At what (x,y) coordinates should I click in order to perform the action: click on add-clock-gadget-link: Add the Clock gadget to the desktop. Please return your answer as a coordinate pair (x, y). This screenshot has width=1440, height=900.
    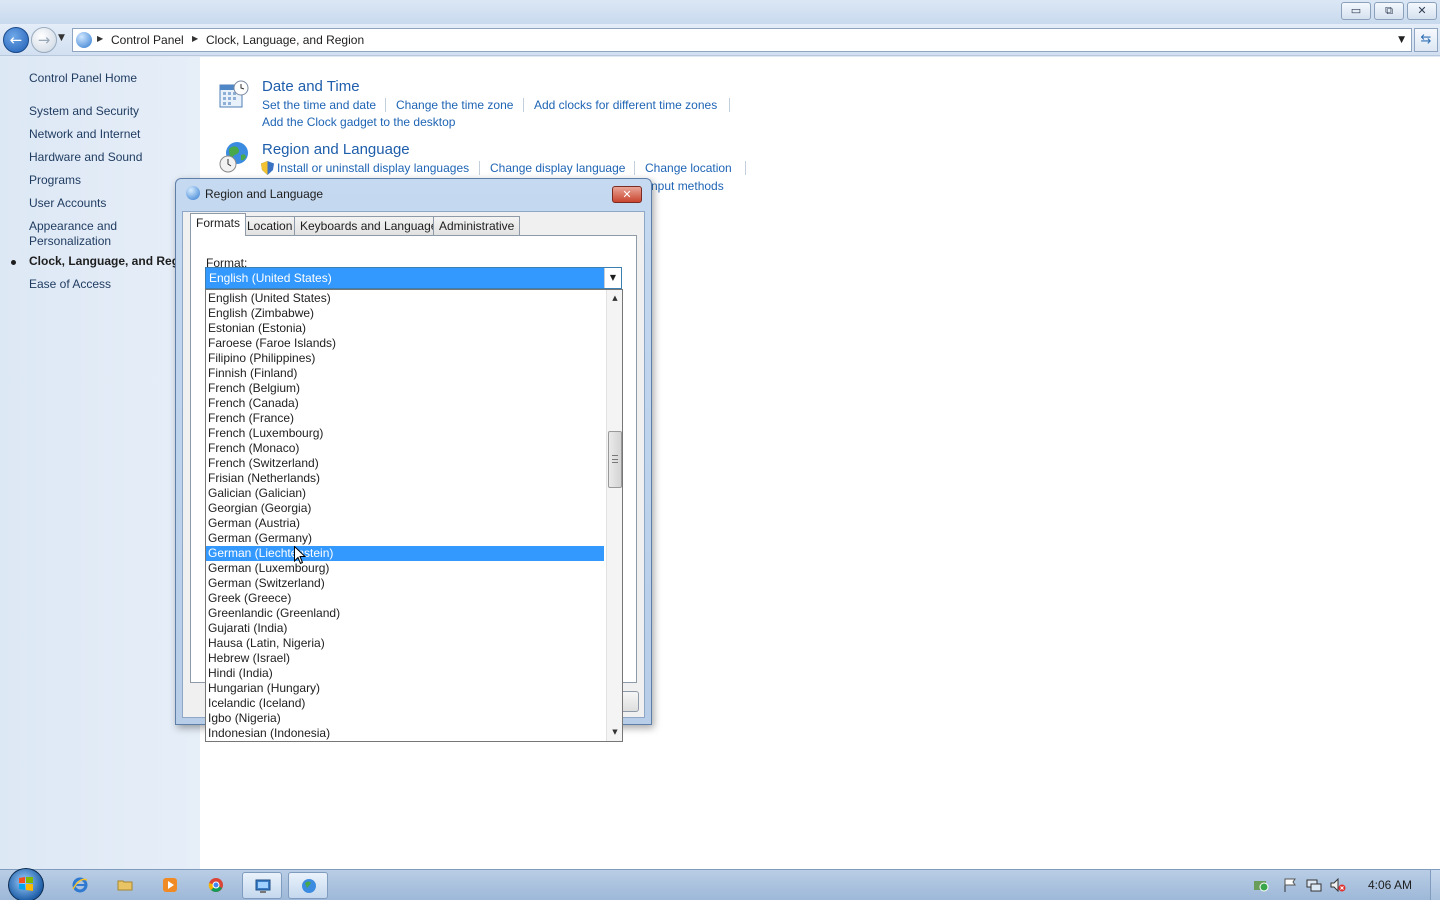
    Looking at the image, I should click on (358, 122).